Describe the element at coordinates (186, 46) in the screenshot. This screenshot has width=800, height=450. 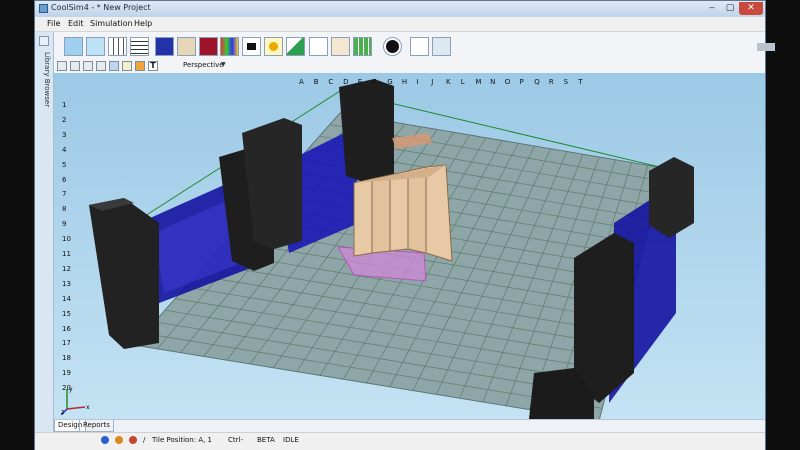
I see `door-rack-icon` at that location.